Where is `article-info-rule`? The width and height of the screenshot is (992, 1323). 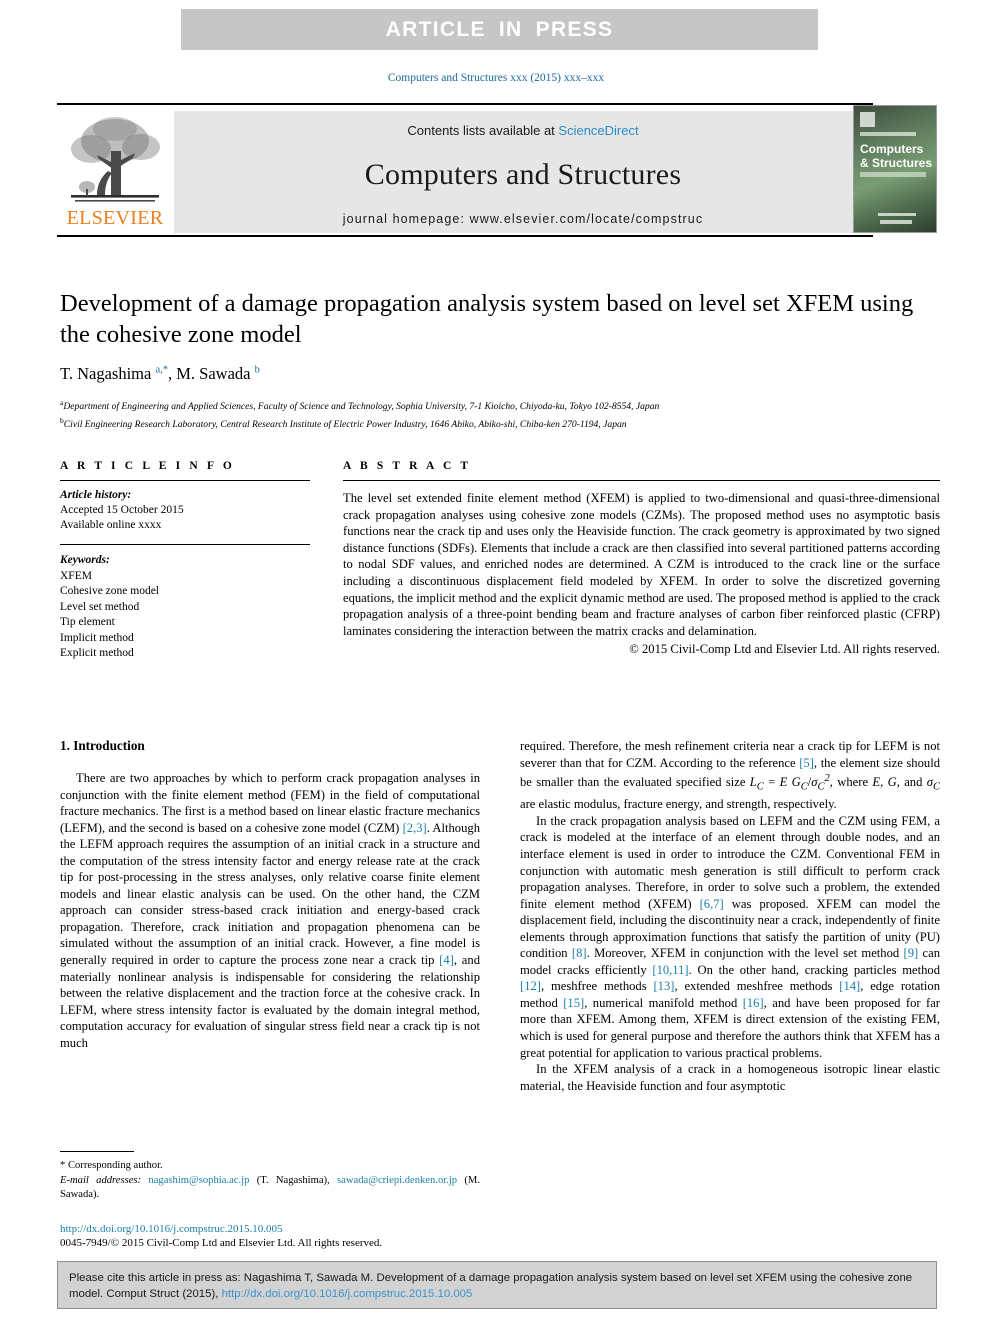 article-info-rule is located at coordinates (185, 480).